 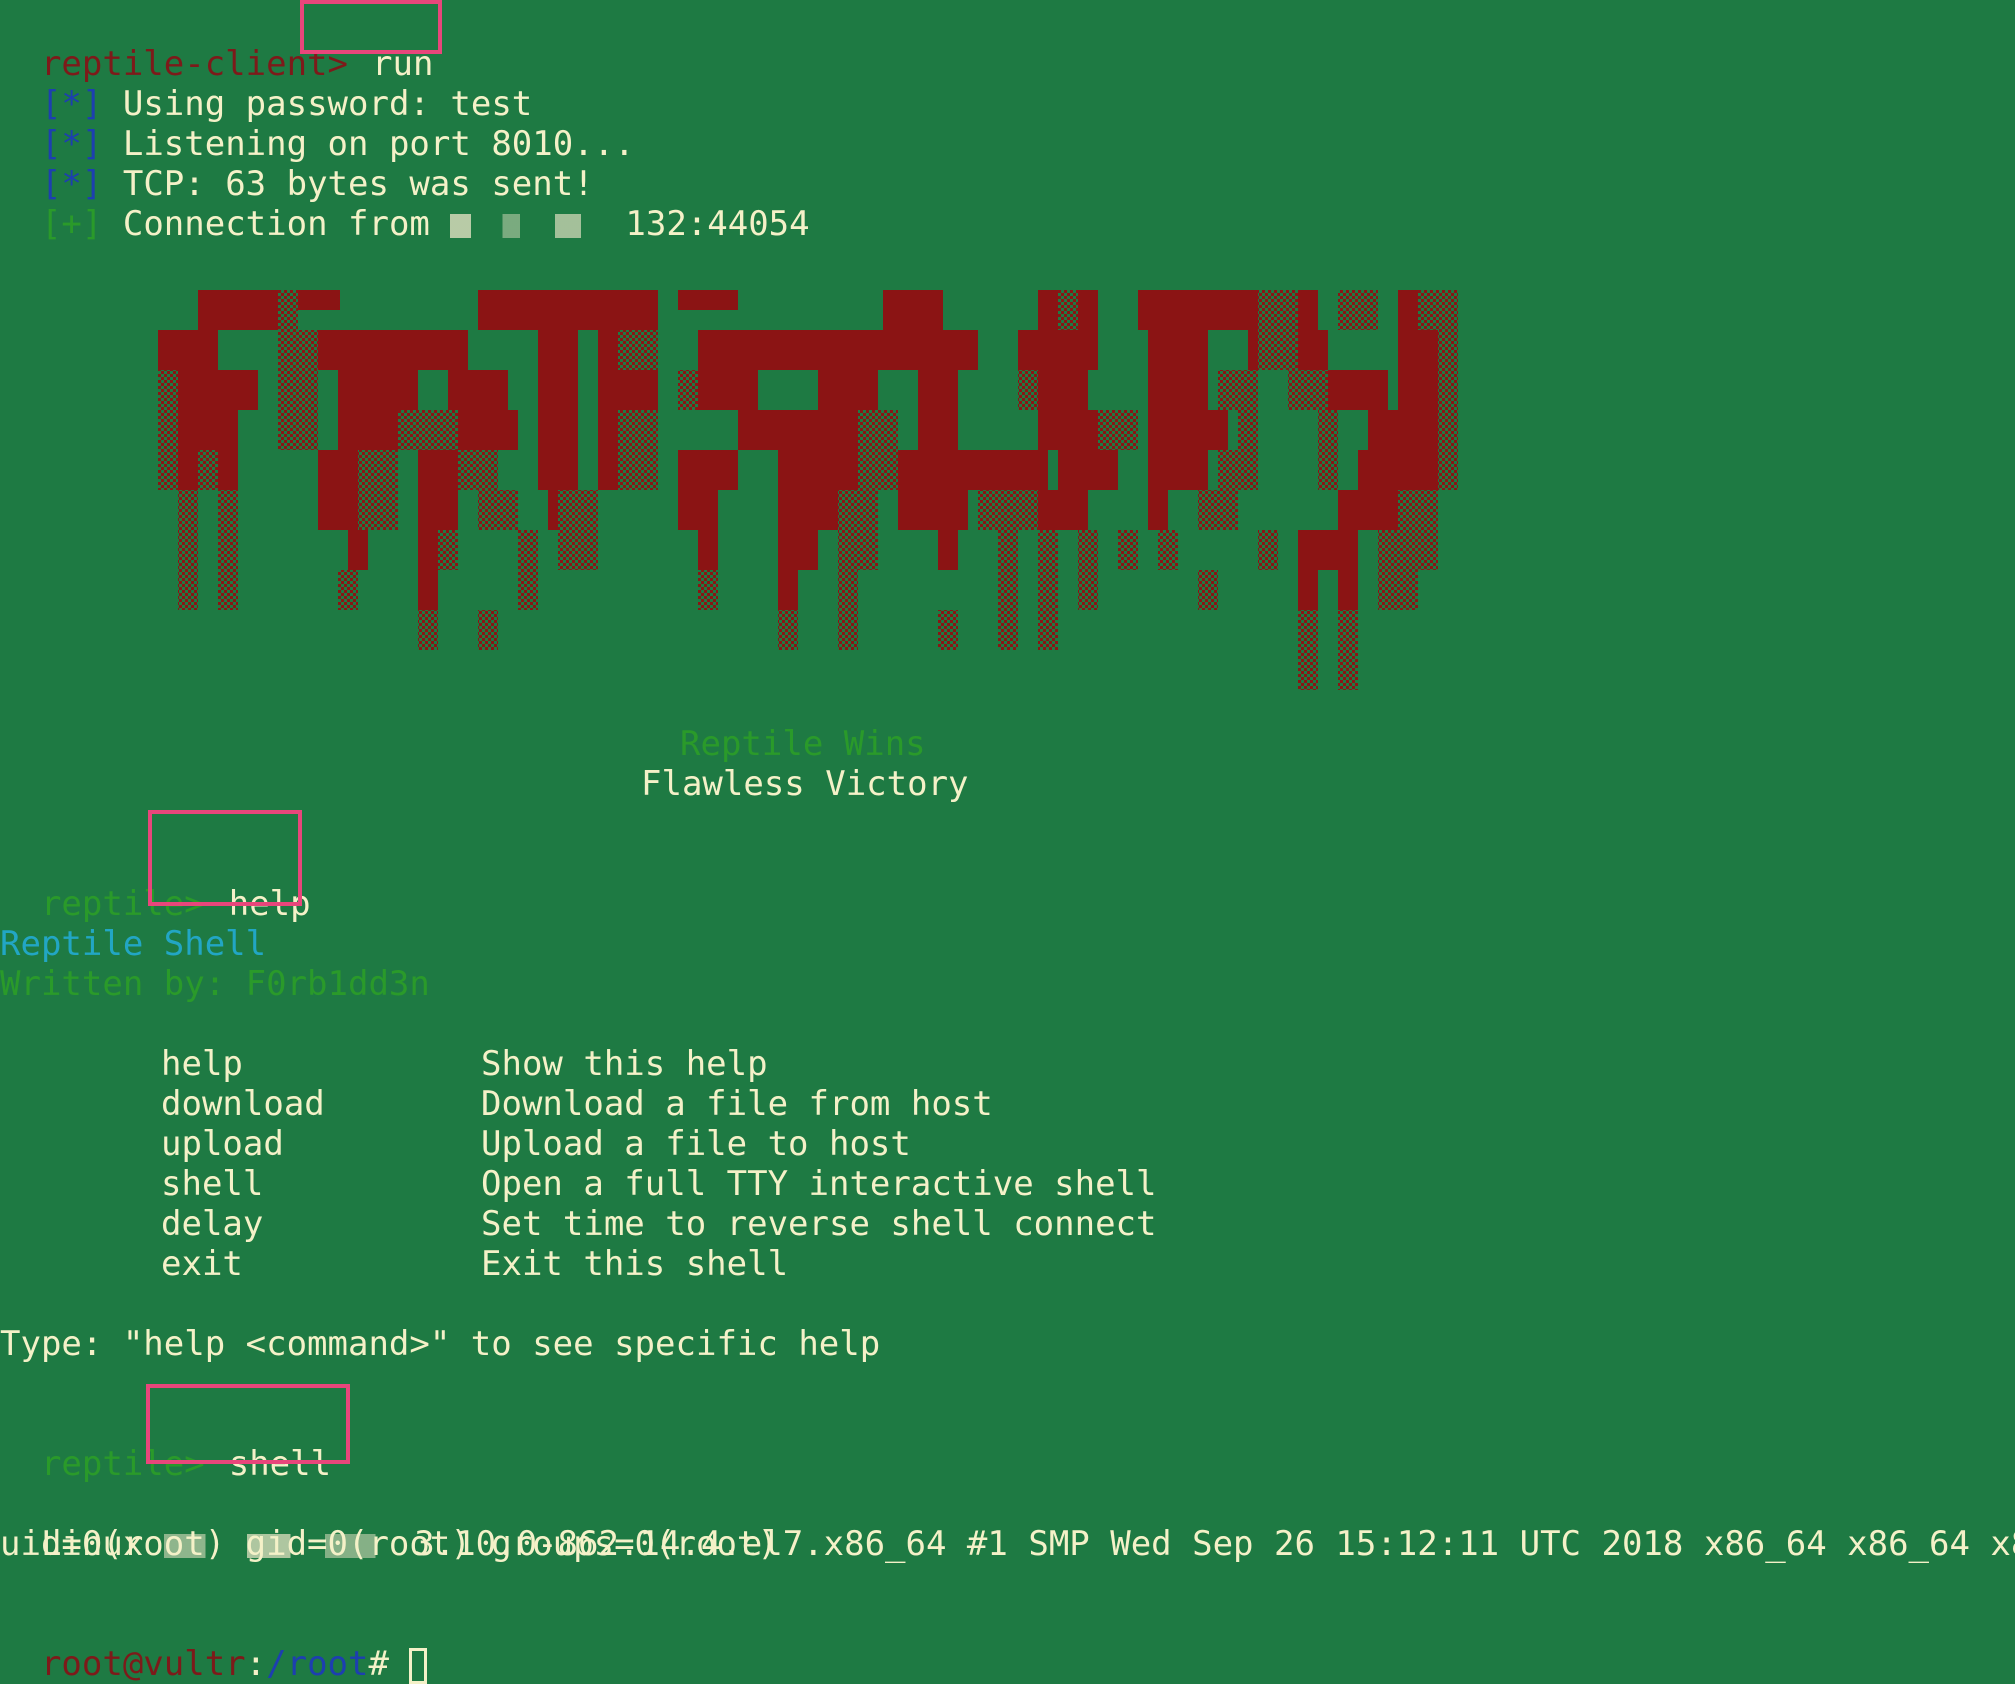 I want to click on root-user-host: root@vultr, so click(x=143, y=1664).